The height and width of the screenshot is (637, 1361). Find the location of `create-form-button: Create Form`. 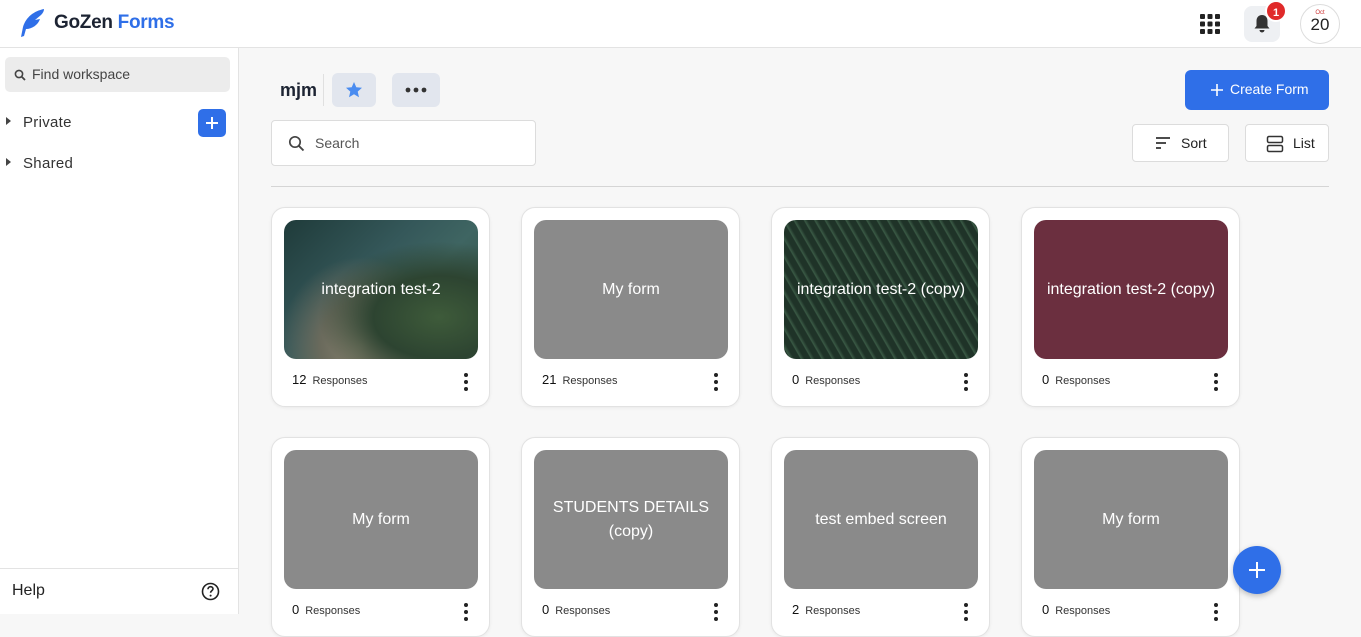

create-form-button: Create Form is located at coordinates (1257, 90).